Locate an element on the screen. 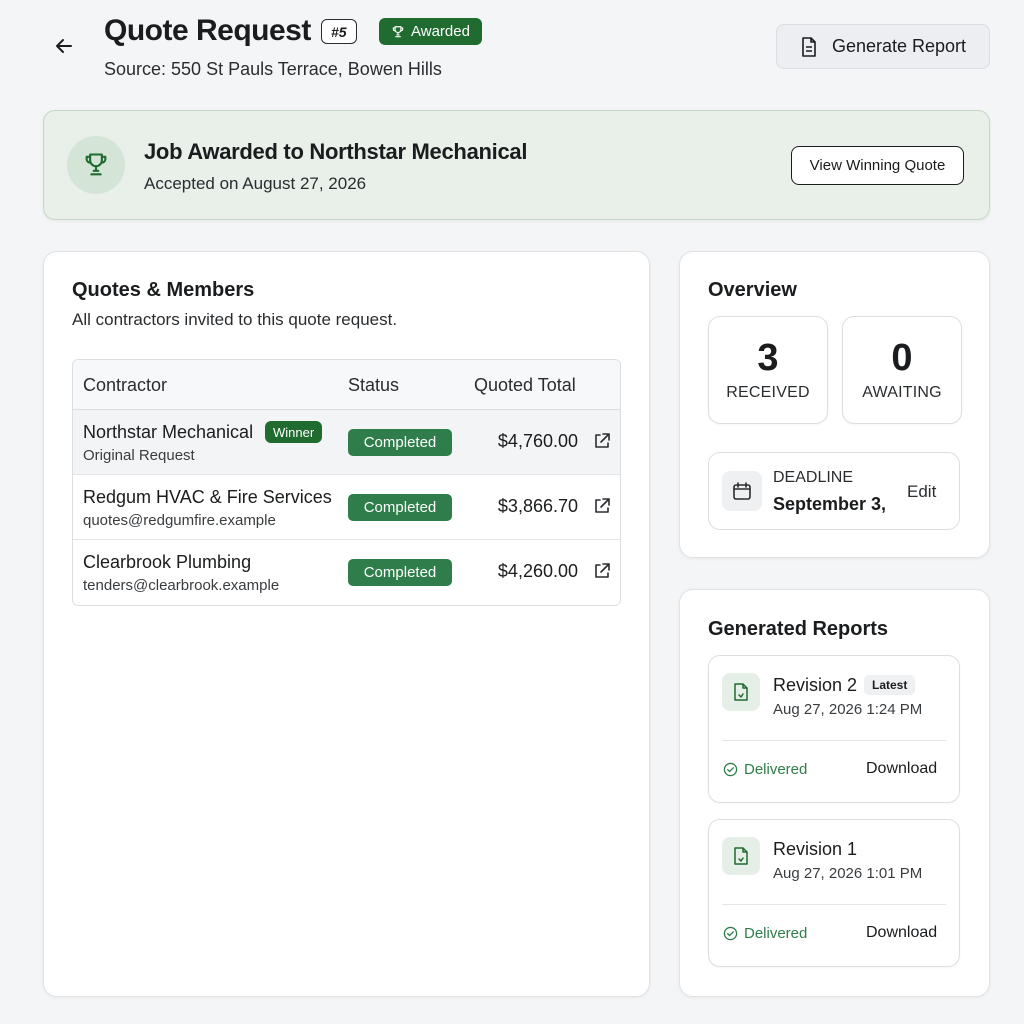 The image size is (1024, 1024). received-label: RECEIVED is located at coordinates (768, 392).